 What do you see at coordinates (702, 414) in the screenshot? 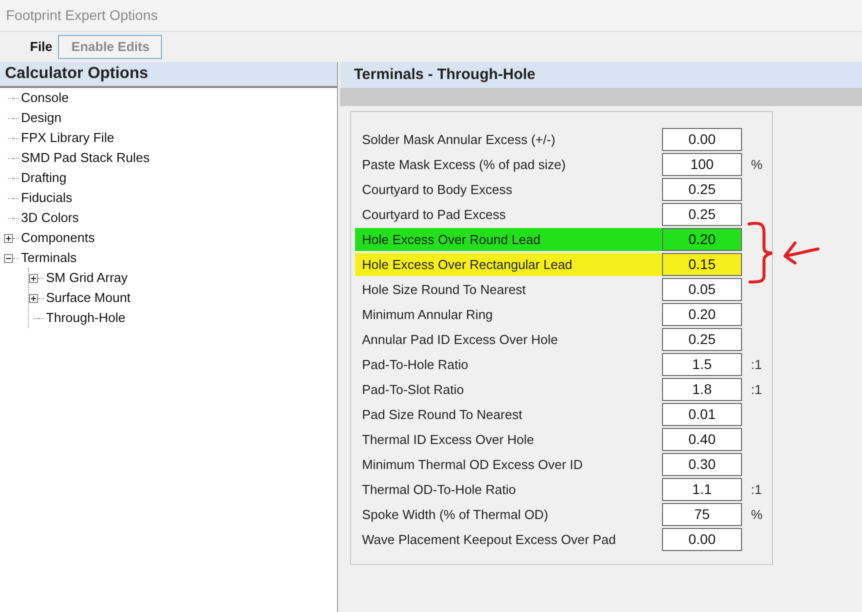
I see `value-field: 0.01` at bounding box center [702, 414].